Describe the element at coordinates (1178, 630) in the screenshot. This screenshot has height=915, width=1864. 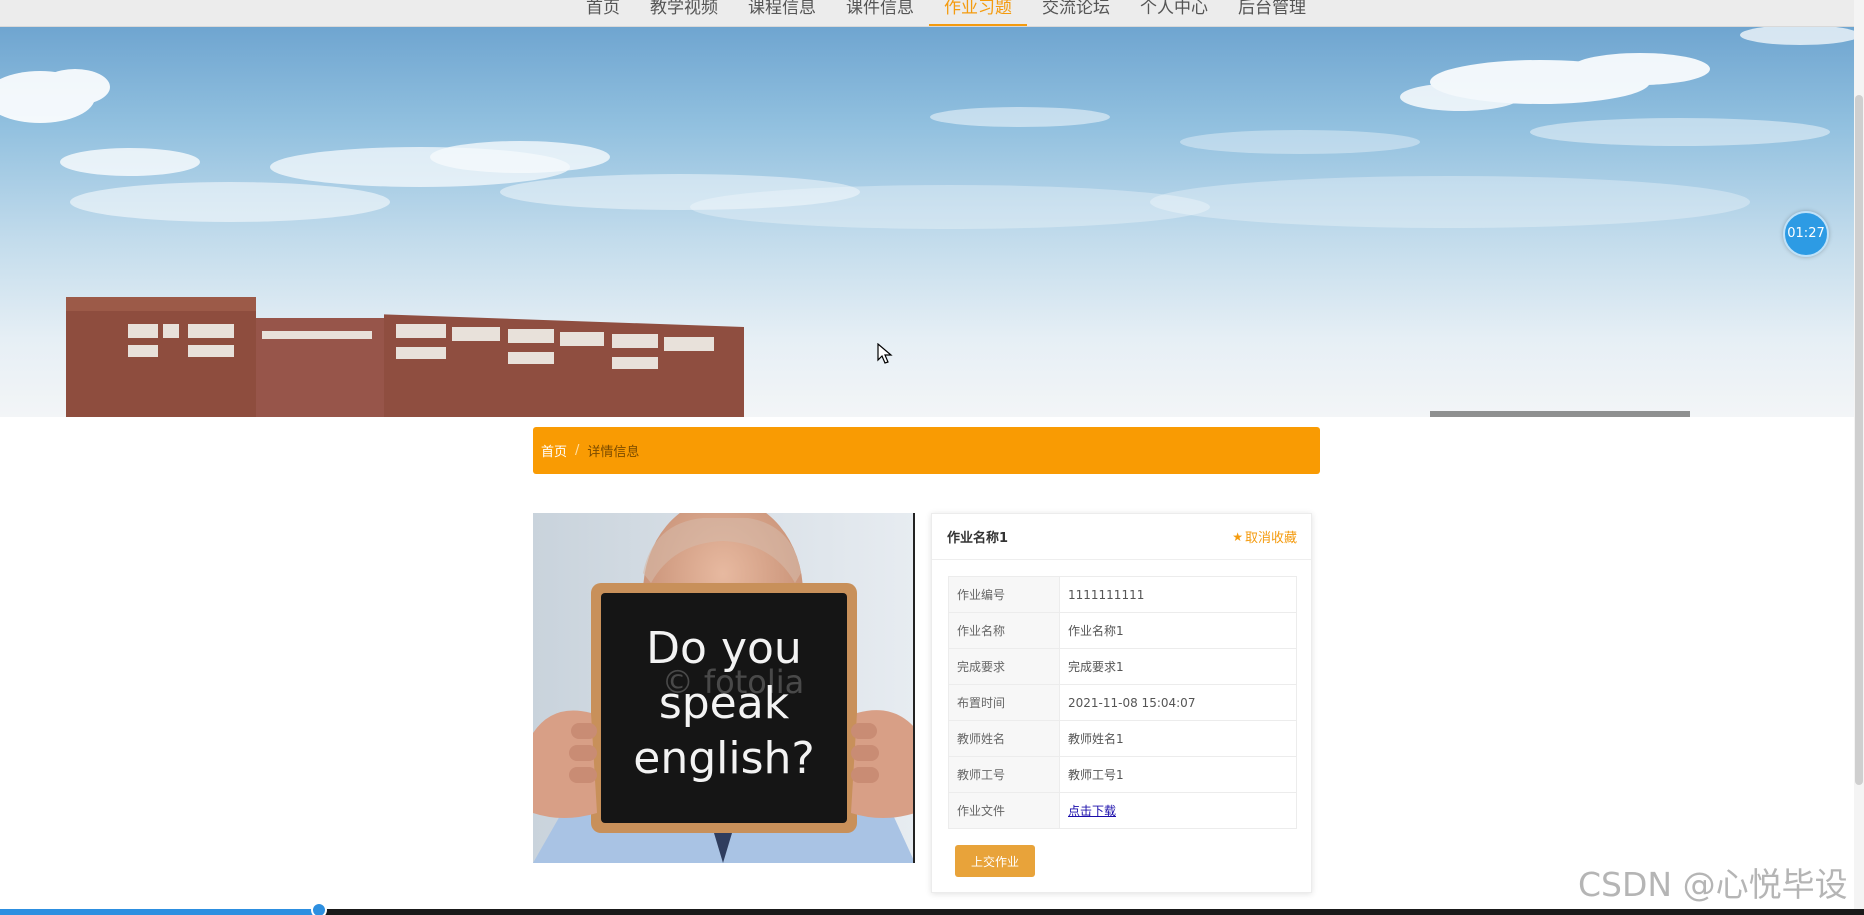
I see `row-value: 作业名称1` at that location.